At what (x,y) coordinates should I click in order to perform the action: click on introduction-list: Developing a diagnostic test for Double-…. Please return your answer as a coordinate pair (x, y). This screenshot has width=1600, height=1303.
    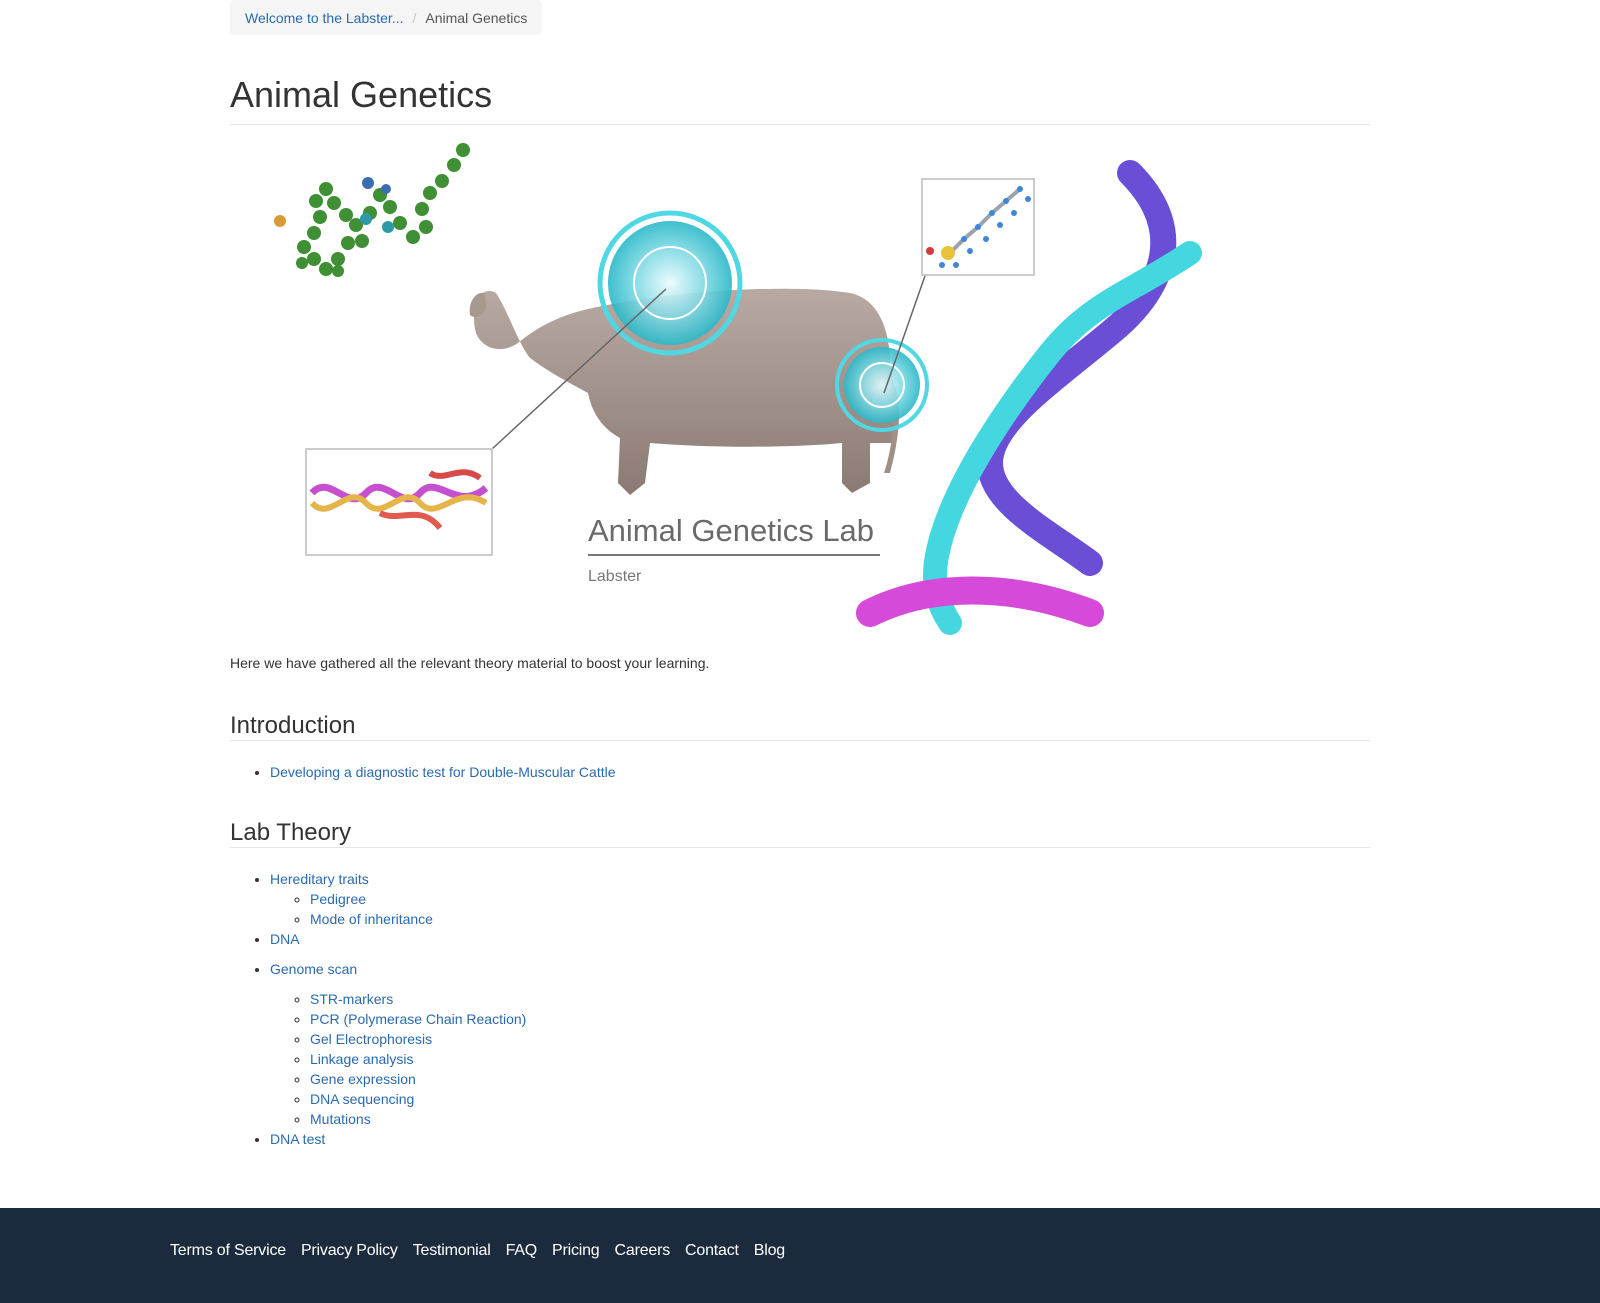
    Looking at the image, I should click on (423, 772).